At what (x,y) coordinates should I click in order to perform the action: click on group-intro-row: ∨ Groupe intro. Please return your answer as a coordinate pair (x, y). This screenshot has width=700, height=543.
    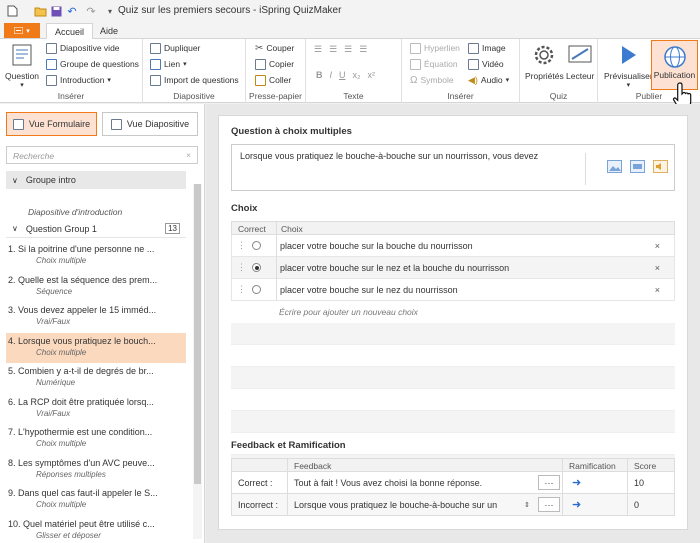
    Looking at the image, I should click on (96, 180).